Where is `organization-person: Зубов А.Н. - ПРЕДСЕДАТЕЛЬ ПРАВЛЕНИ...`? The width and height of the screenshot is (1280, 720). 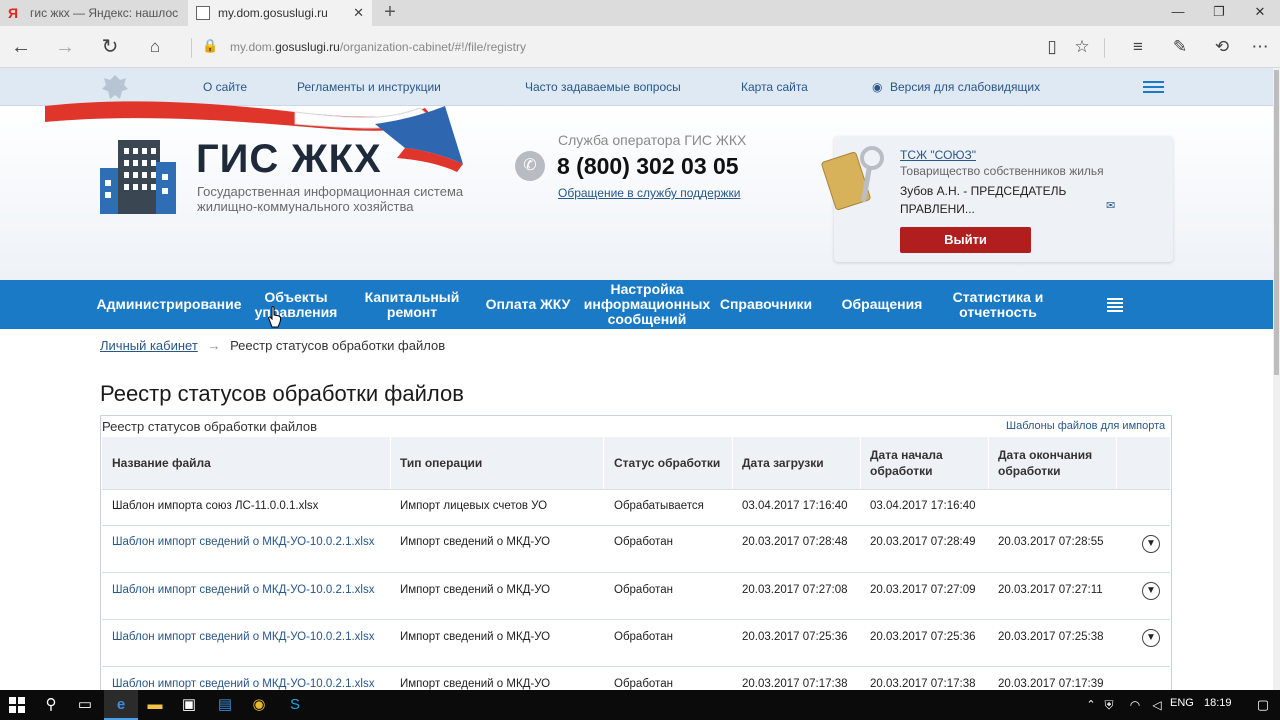
organization-person: Зубов А.Н. - ПРЕДСЕДАТЕЛЬ ПРАВЛЕНИ... is located at coordinates (983, 200).